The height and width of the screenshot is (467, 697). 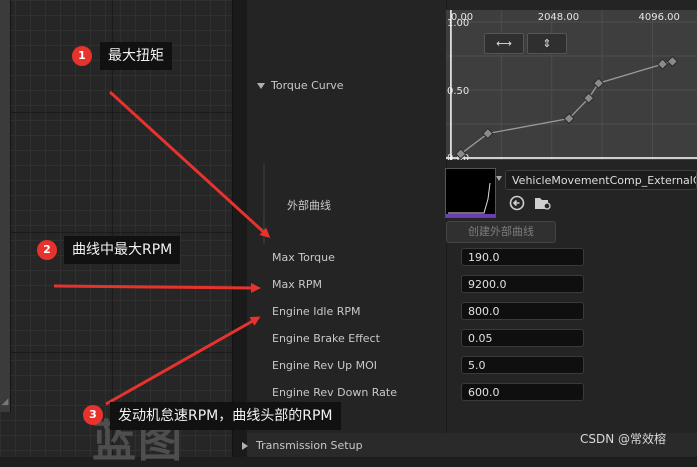 I want to click on callout-3: 发动机怠速RPM，曲线头部的RPM, so click(x=225, y=416).